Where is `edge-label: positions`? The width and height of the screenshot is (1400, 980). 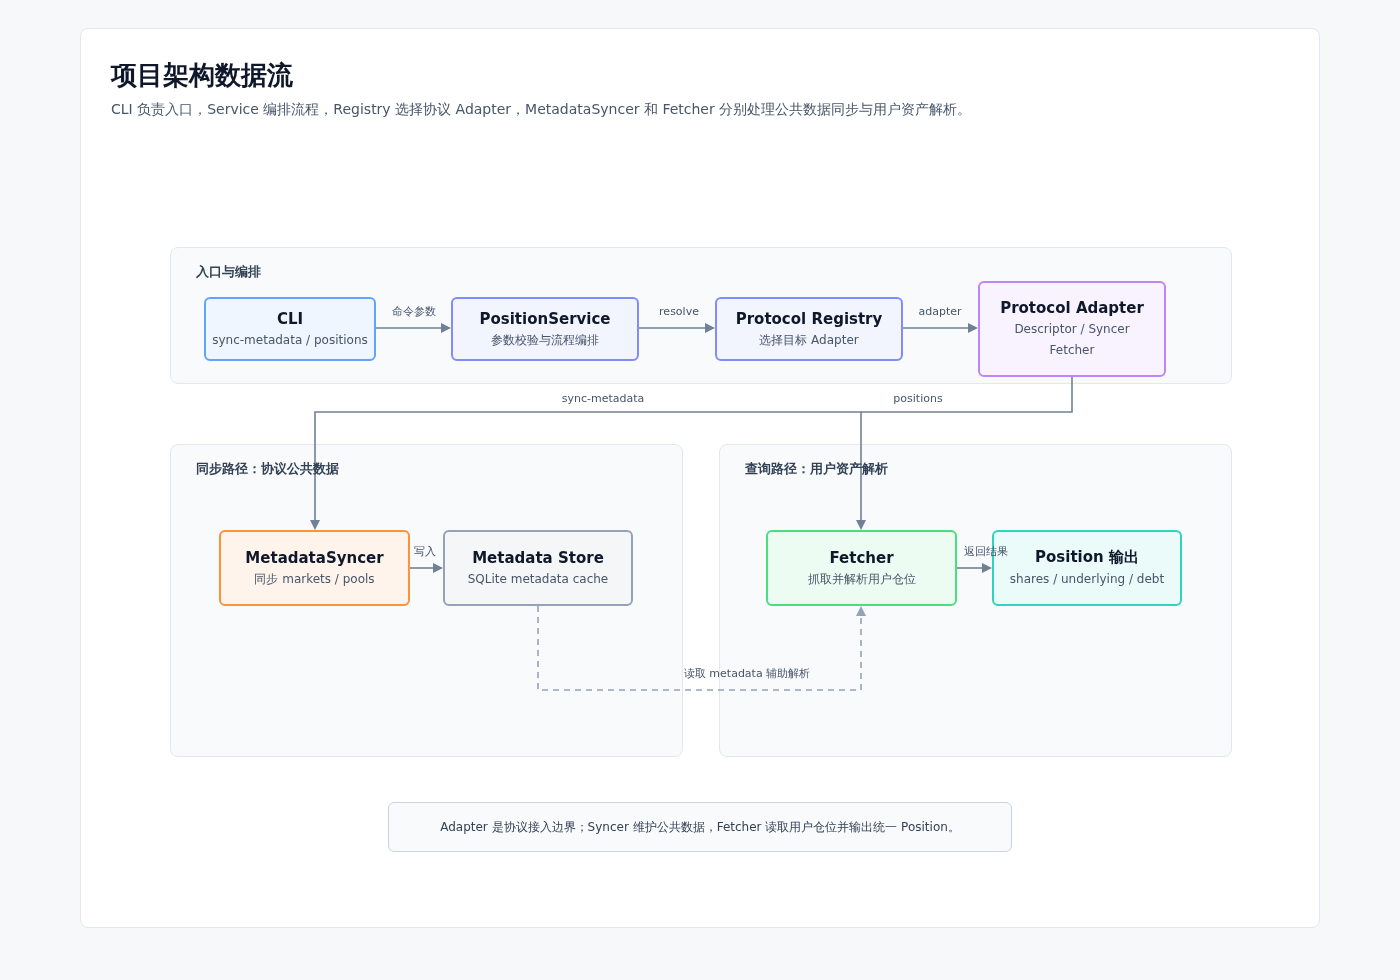
edge-label: positions is located at coordinates (918, 399).